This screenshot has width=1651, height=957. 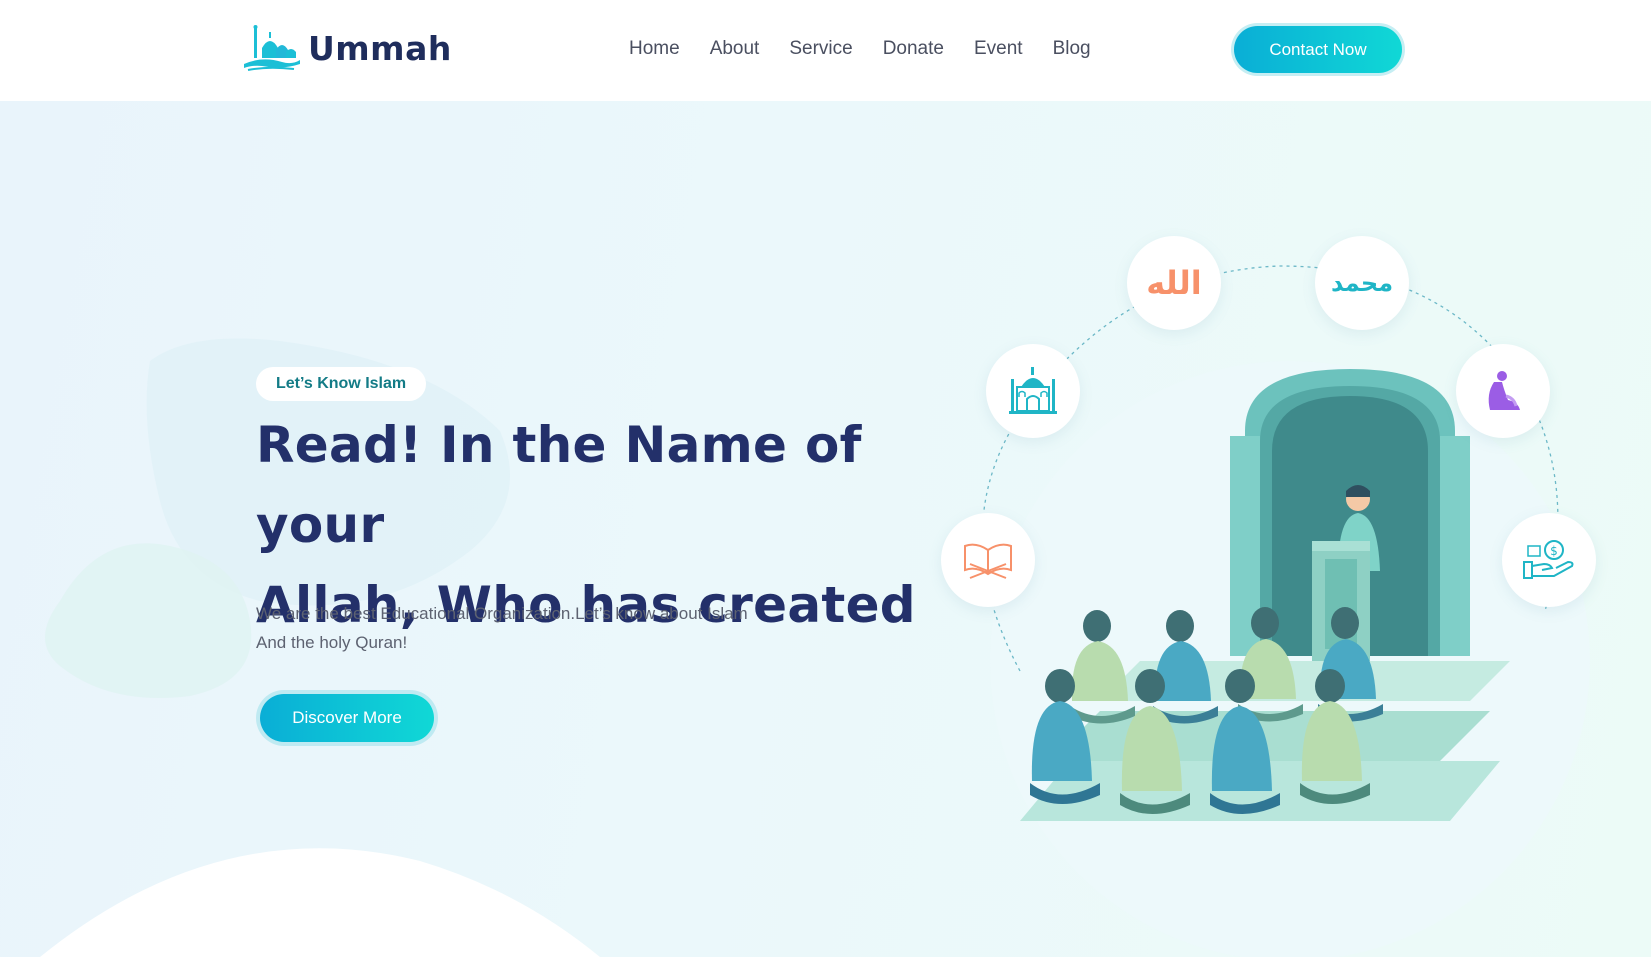 I want to click on nav-service: Service, so click(x=820, y=49).